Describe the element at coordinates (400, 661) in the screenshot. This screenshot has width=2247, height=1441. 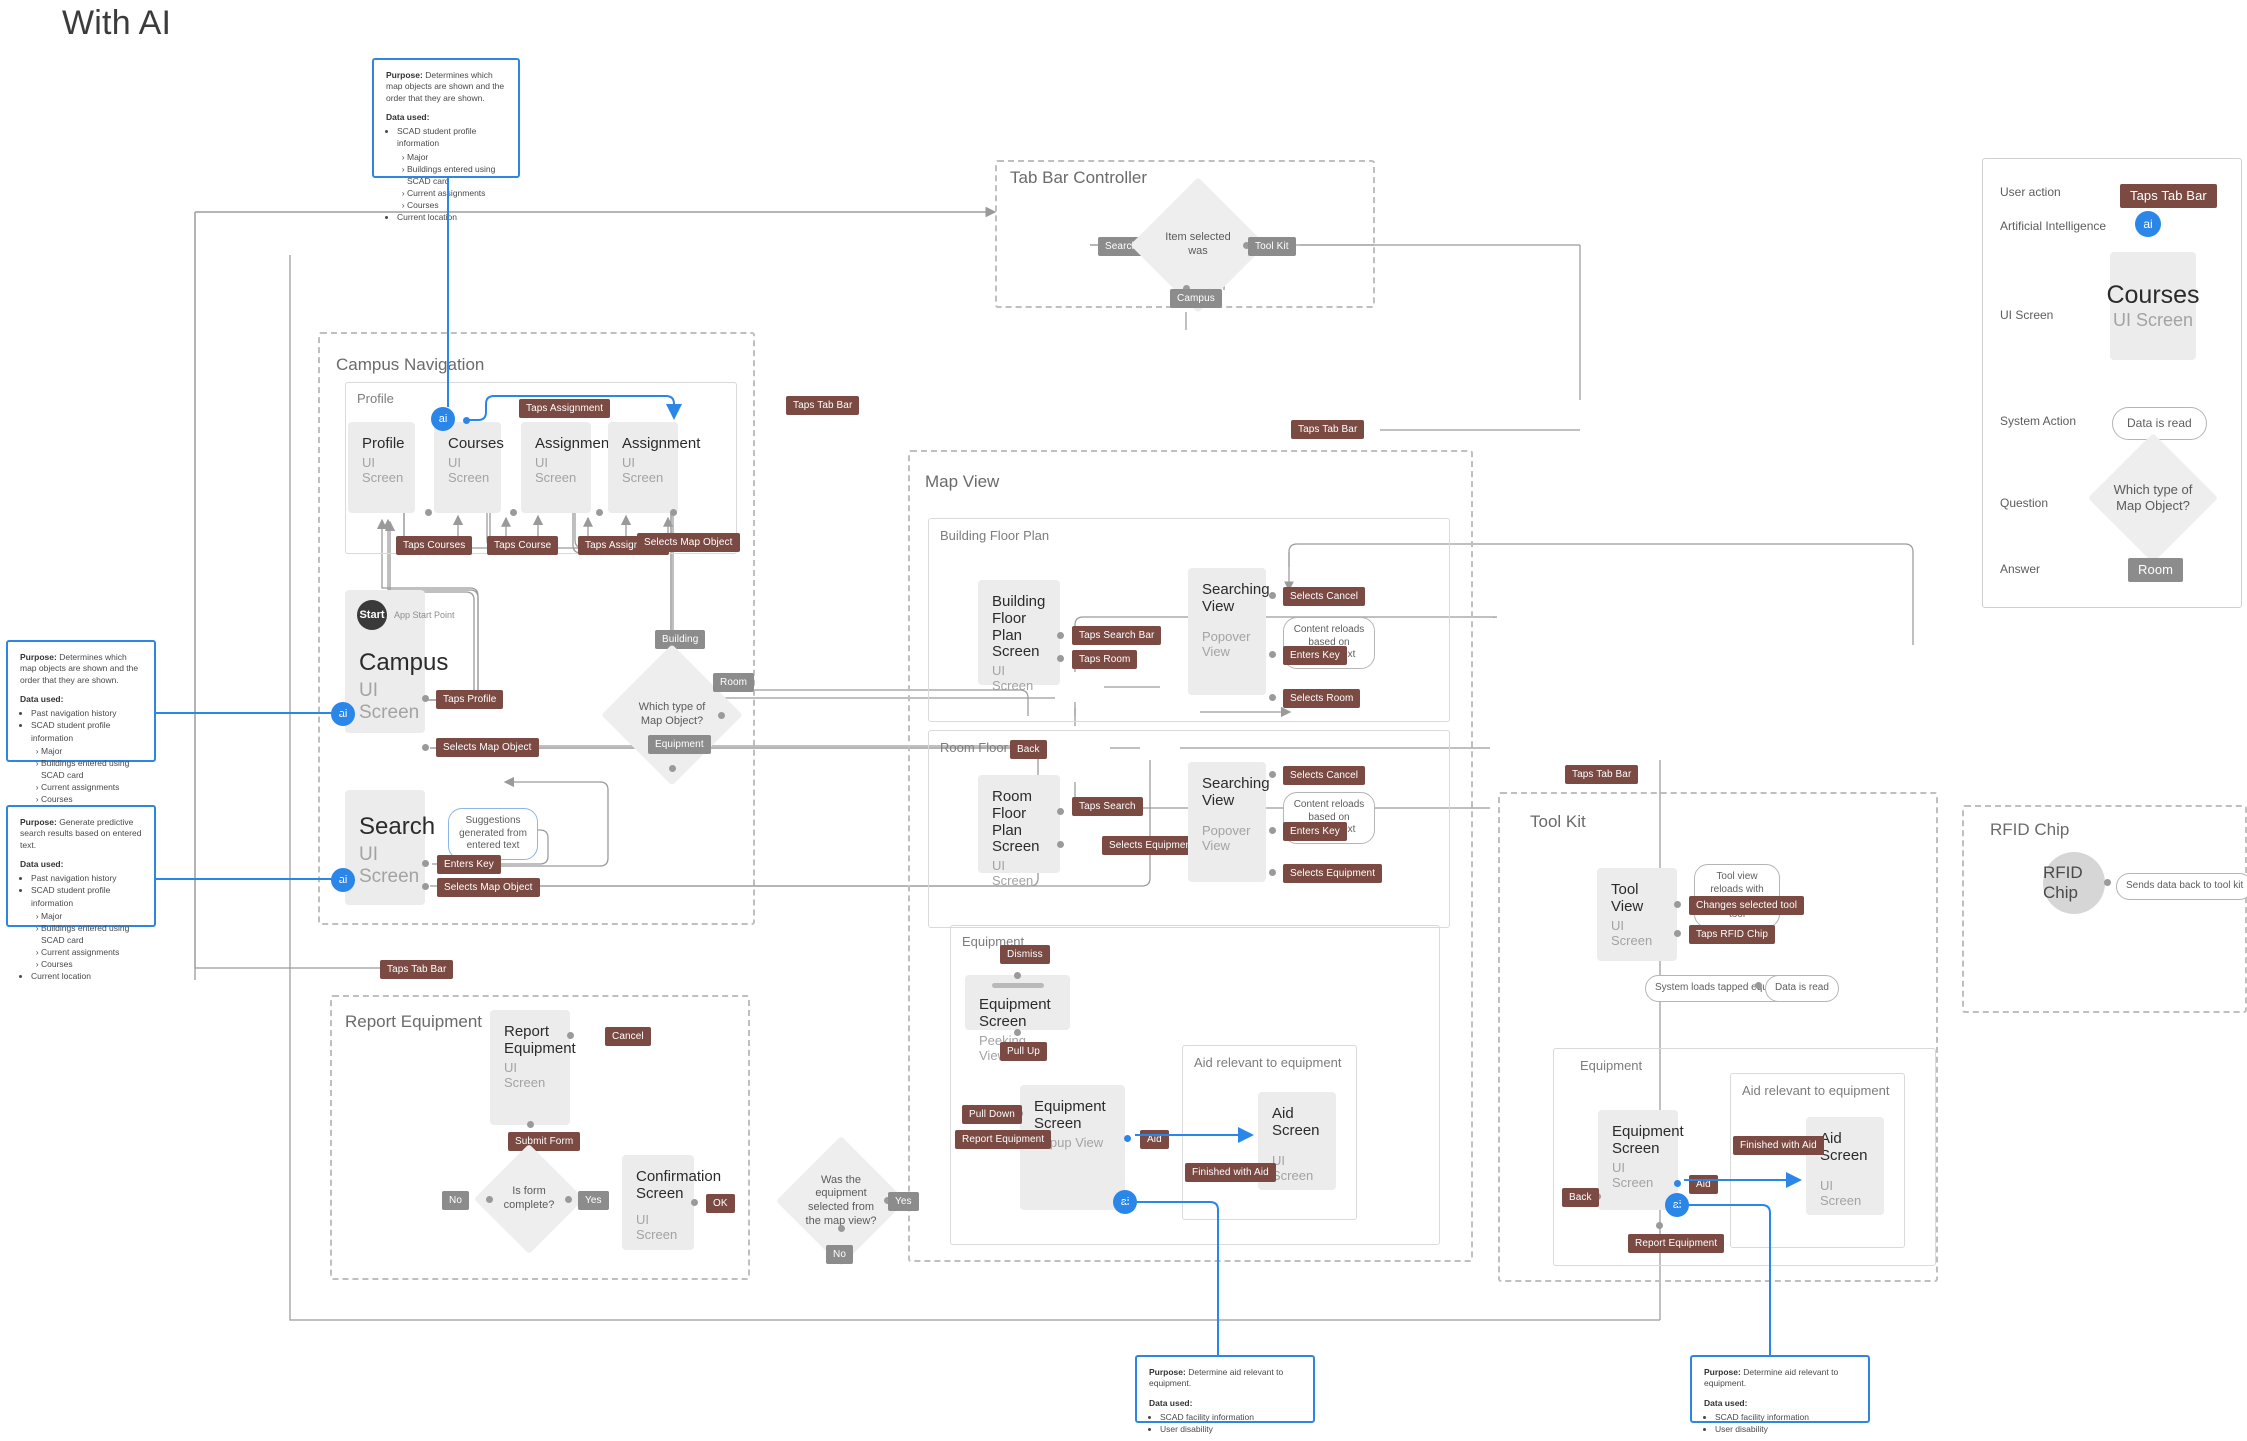
I see `screen-campus: Start App Start Point Campus UI Screen` at that location.